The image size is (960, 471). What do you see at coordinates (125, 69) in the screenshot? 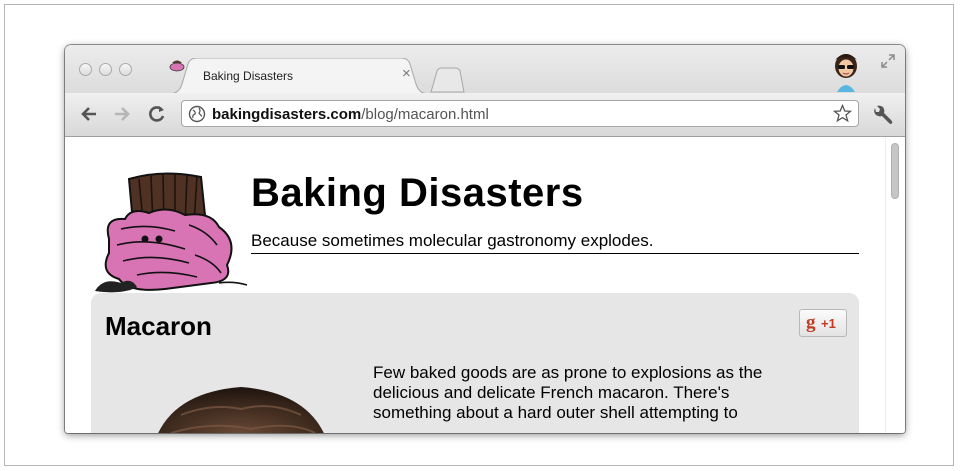
I see `zoom-window-button` at bounding box center [125, 69].